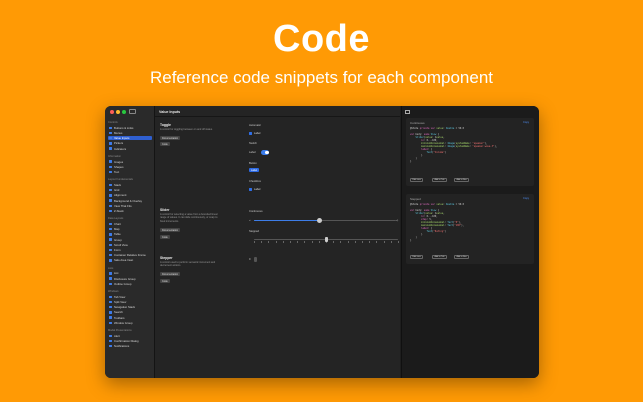  What do you see at coordinates (254, 133) in the screenshot?
I see `automatic-checkbox: Label` at bounding box center [254, 133].